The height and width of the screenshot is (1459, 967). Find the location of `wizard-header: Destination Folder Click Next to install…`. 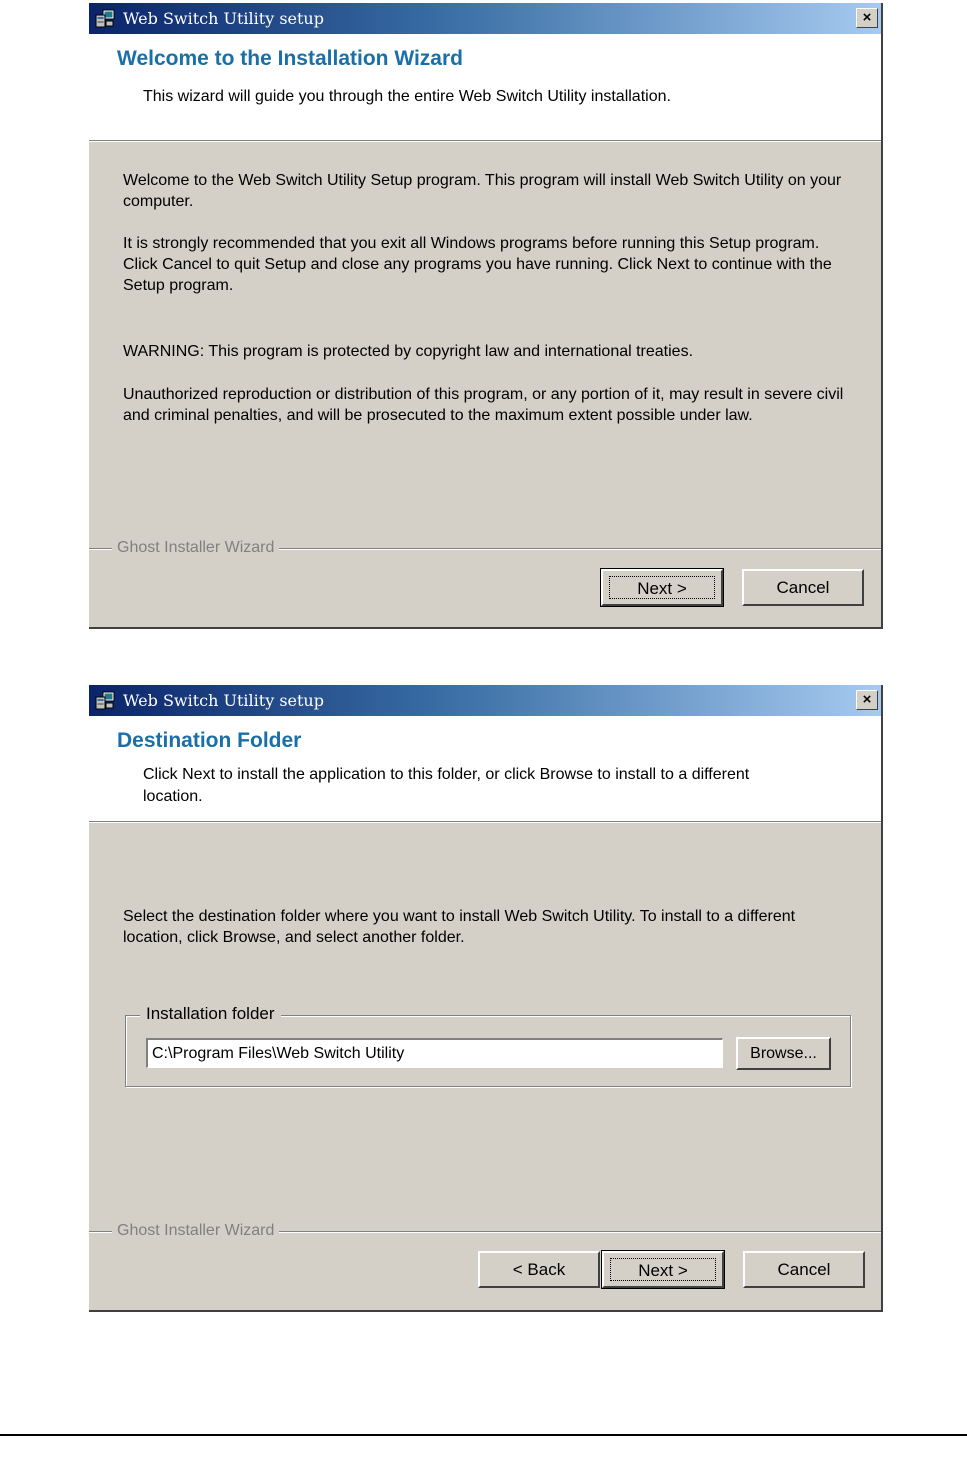

wizard-header: Destination Folder Click Next to install… is located at coordinates (485, 769).